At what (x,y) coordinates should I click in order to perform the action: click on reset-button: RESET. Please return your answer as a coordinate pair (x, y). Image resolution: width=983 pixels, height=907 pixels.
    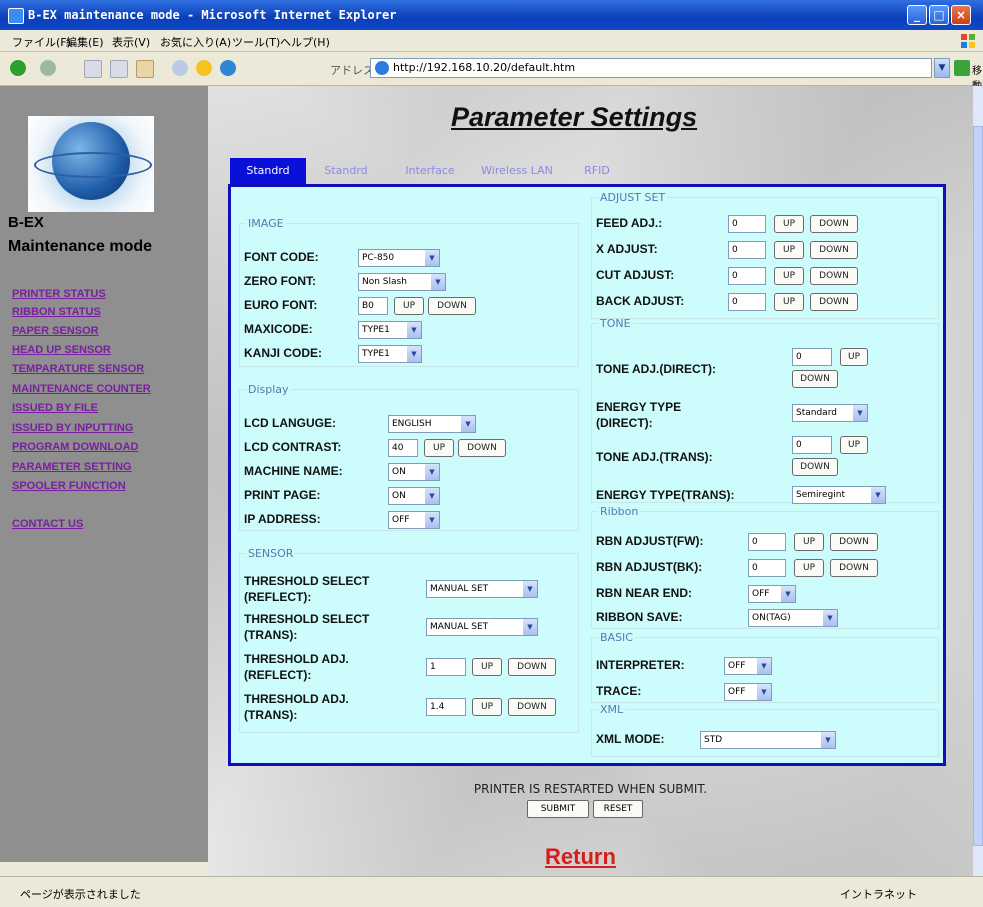
    Looking at the image, I should click on (618, 809).